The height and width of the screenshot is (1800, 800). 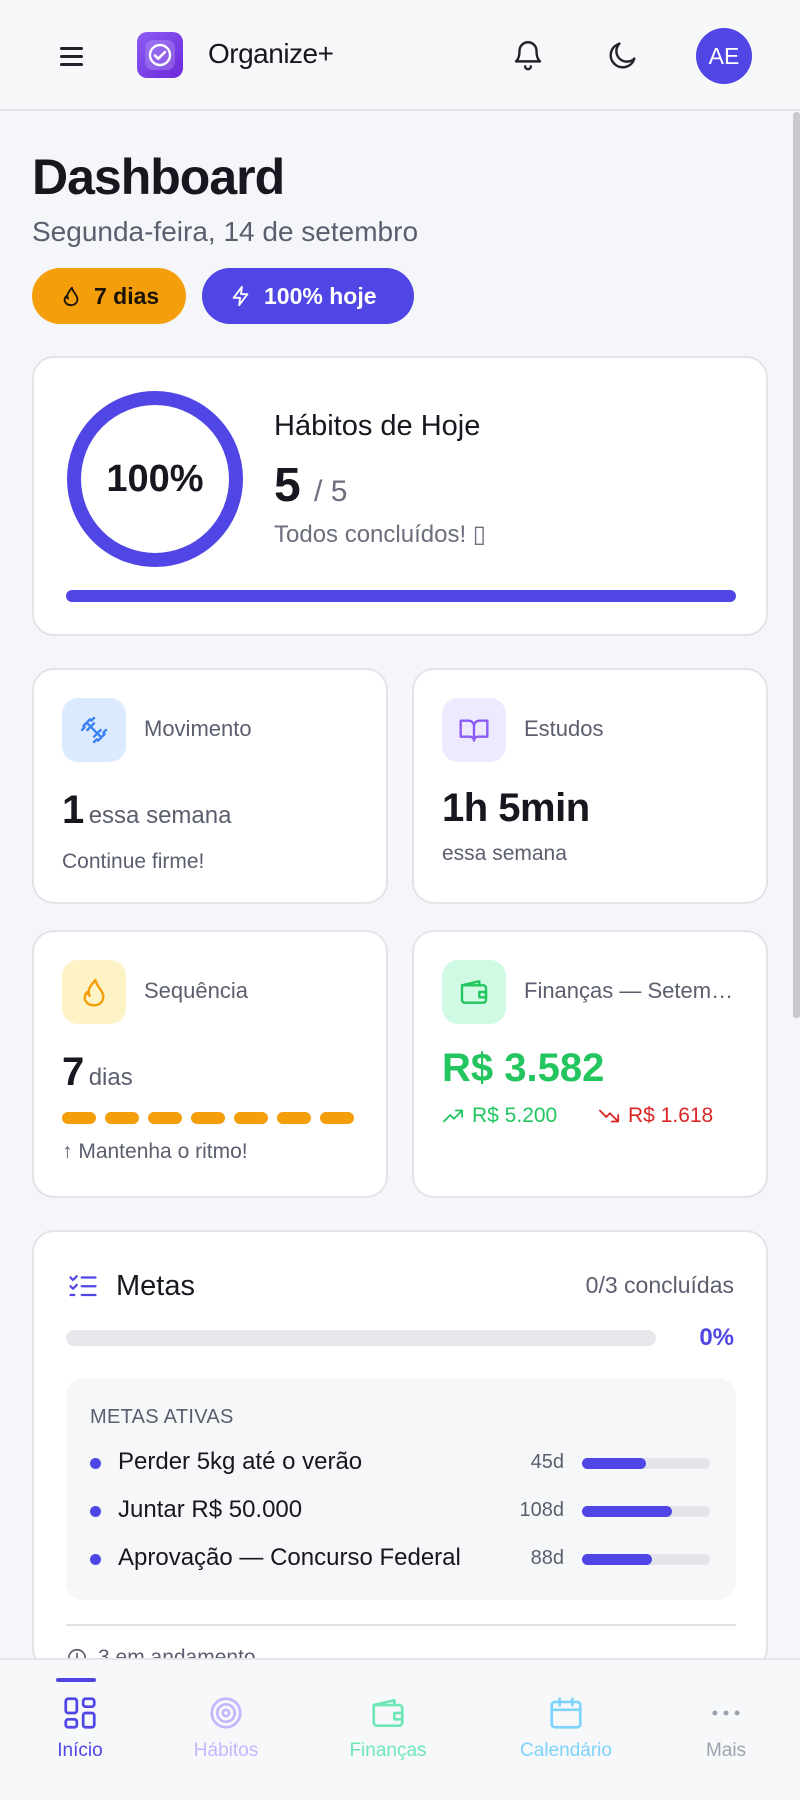 I want to click on nav-label: Hábitos, so click(x=226, y=1750).